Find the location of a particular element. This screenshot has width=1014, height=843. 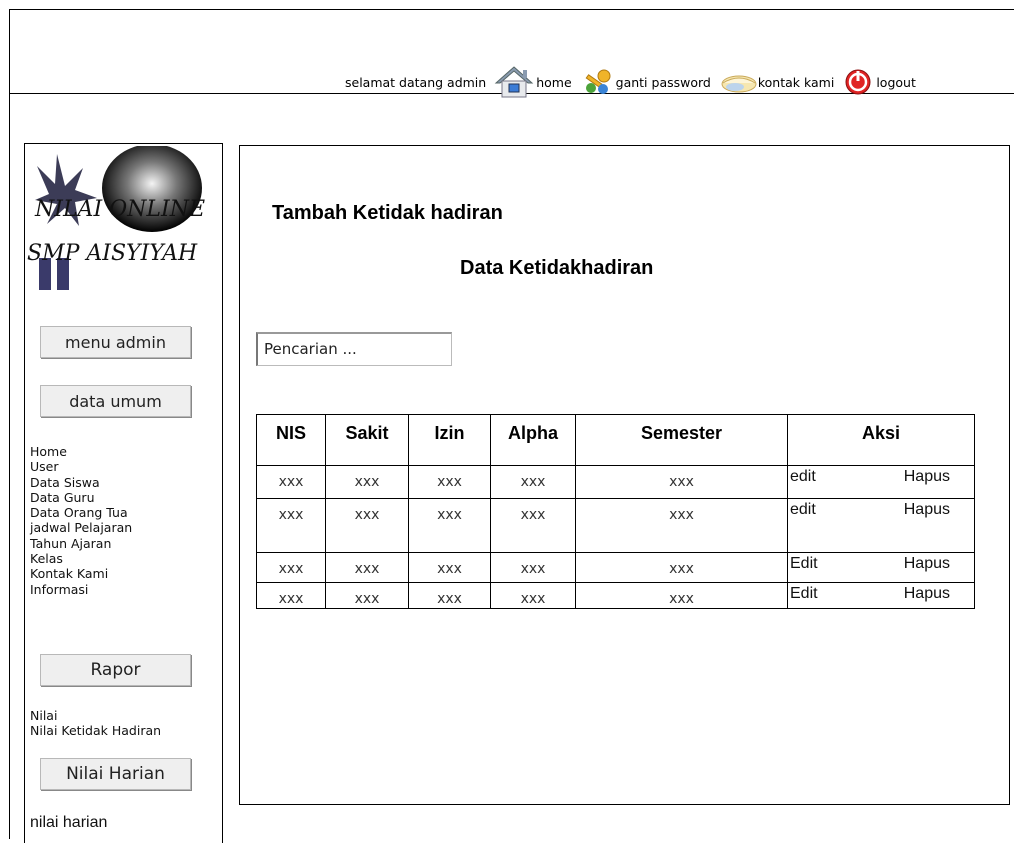

menu-admin-button: menu admin is located at coordinates (115, 342).